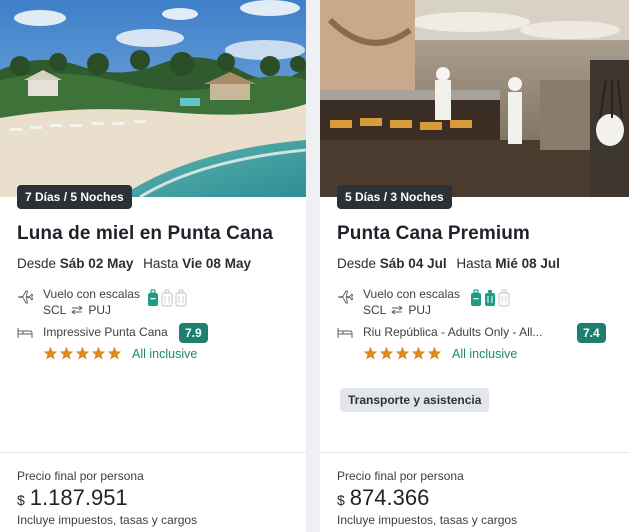 The width and height of the screenshot is (629, 532). What do you see at coordinates (591, 333) in the screenshot?
I see `rating-score-badge: 7.4` at bounding box center [591, 333].